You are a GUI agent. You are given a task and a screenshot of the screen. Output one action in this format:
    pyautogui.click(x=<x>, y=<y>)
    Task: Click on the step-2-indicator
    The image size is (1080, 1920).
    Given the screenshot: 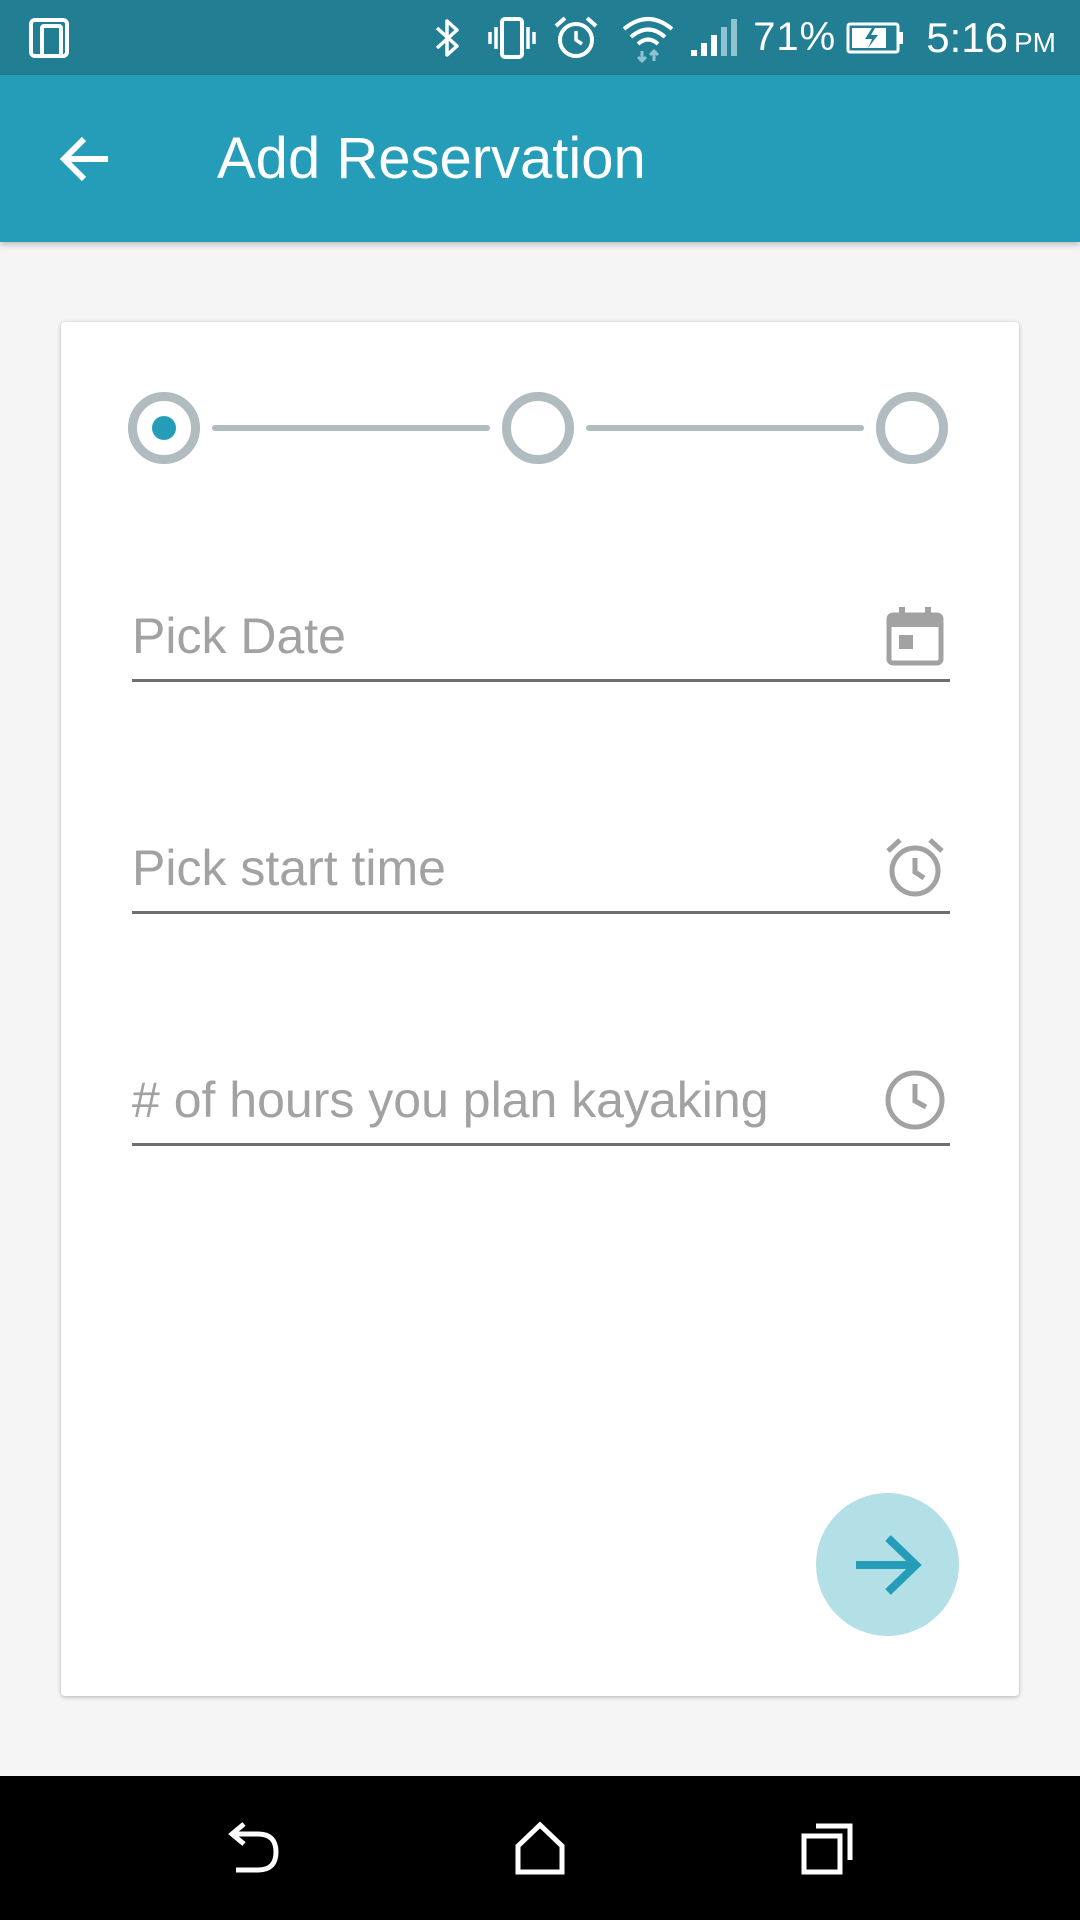 What is the action you would take?
    pyautogui.click(x=538, y=428)
    